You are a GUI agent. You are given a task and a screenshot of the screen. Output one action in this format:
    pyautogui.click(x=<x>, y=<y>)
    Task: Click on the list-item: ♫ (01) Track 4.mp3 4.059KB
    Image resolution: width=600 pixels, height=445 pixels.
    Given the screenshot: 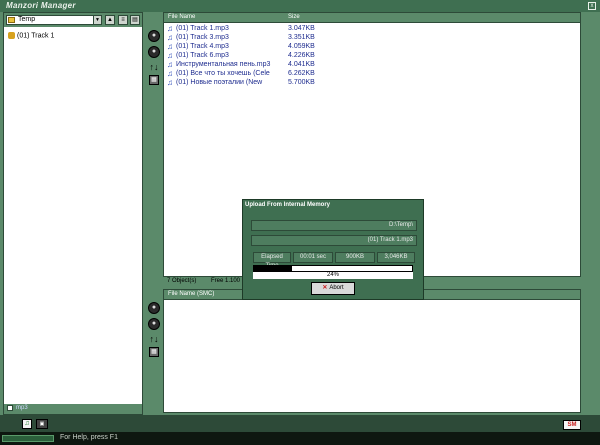 What is the action you would take?
    pyautogui.click(x=372, y=47)
    